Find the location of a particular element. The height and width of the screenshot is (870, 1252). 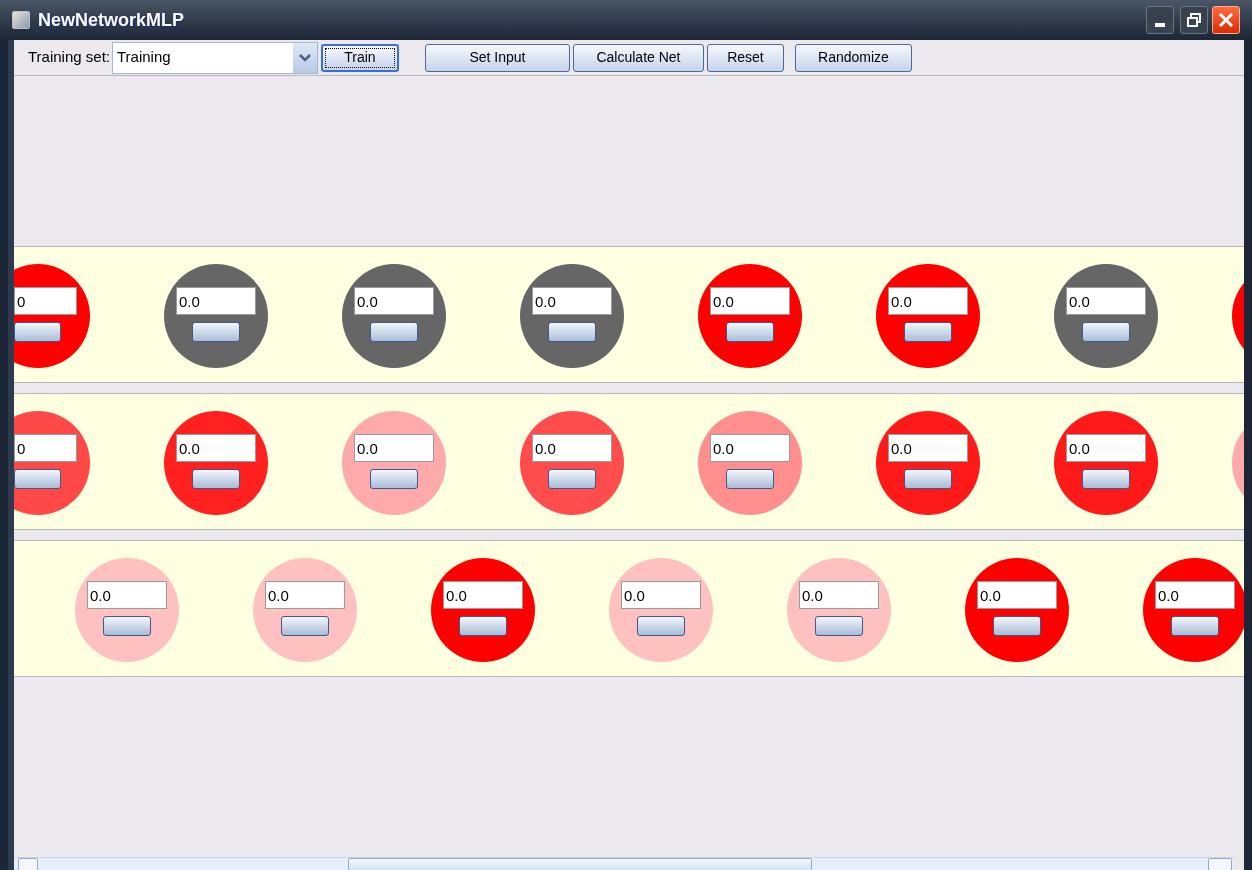

training-set-dropdown: Training is located at coordinates (215, 57).